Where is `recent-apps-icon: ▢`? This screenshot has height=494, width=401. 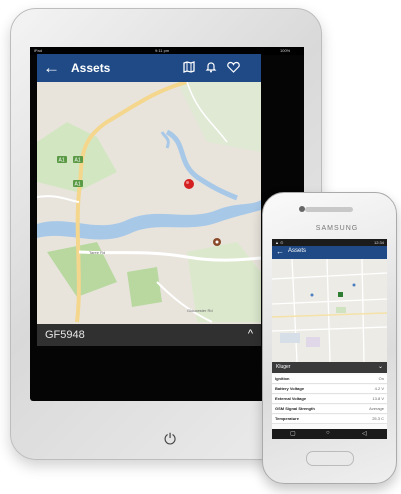
recent-apps-icon: ▢ is located at coordinates (293, 433).